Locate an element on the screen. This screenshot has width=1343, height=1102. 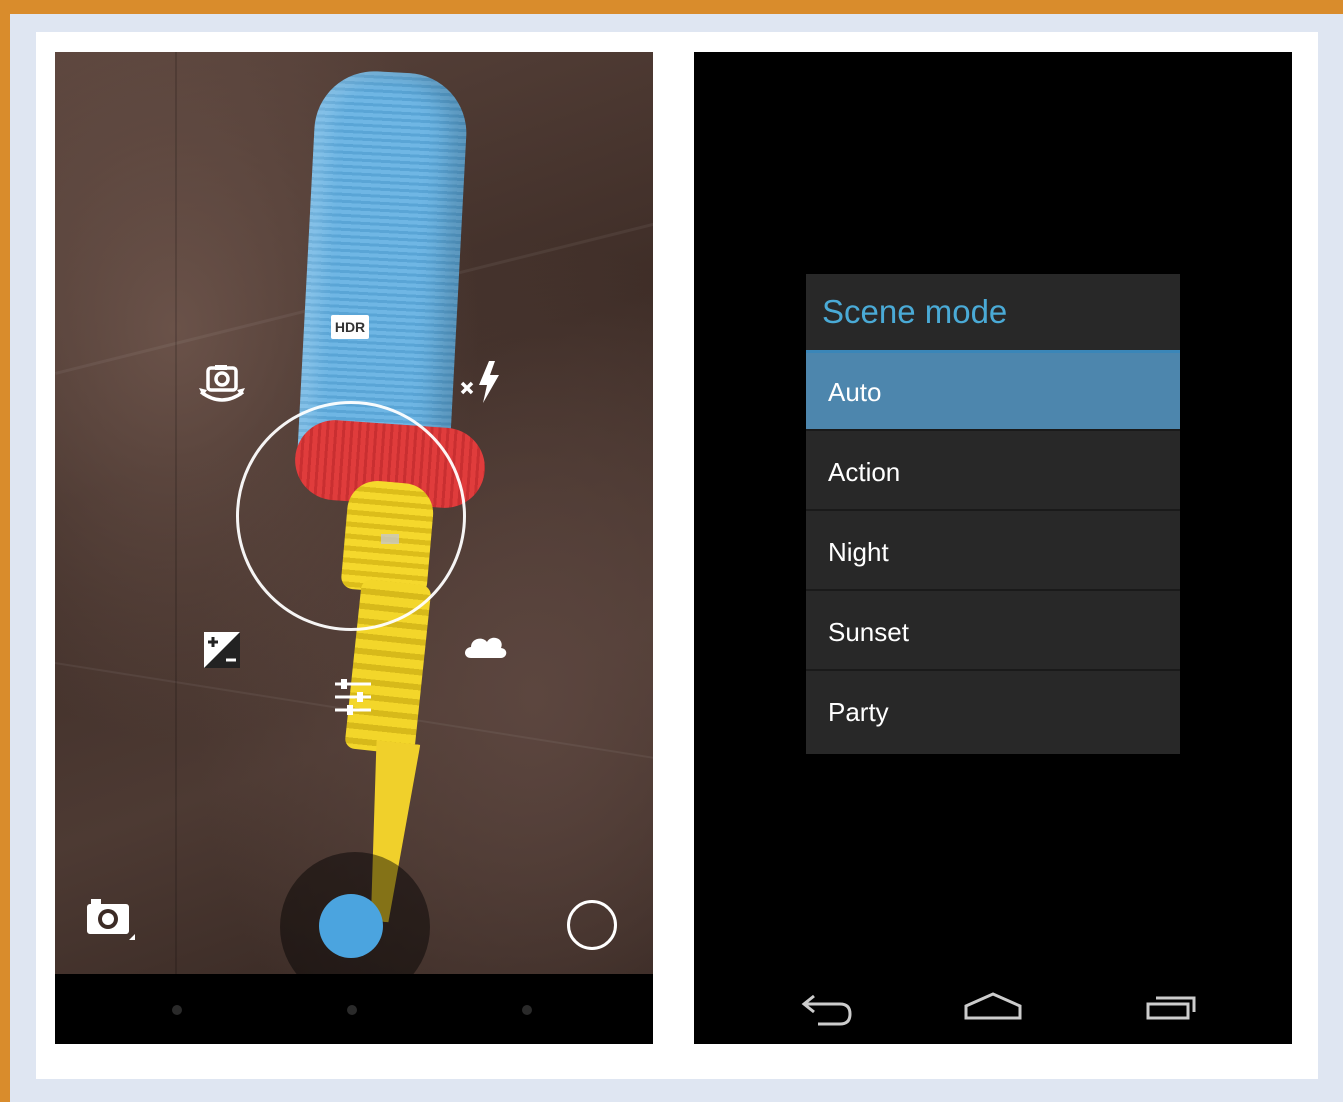
shutter-button is located at coordinates (351, 926).